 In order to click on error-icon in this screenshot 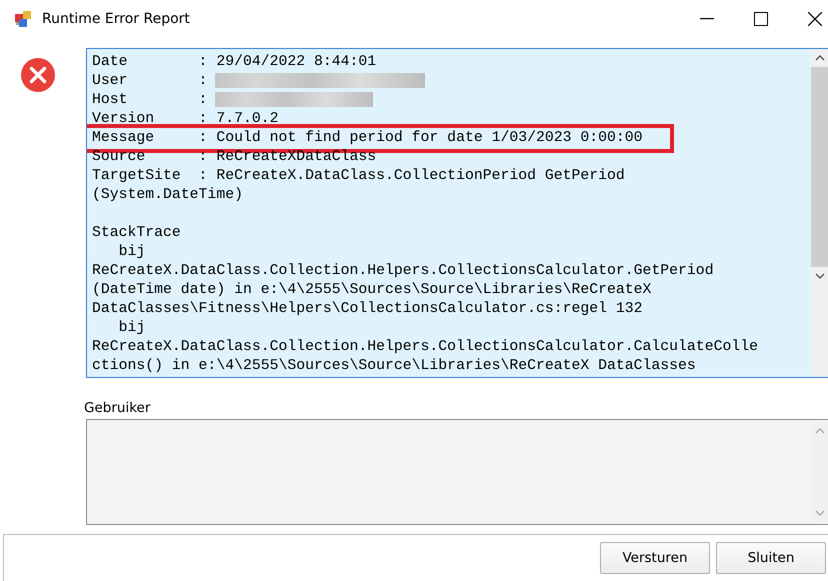, I will do `click(38, 75)`.